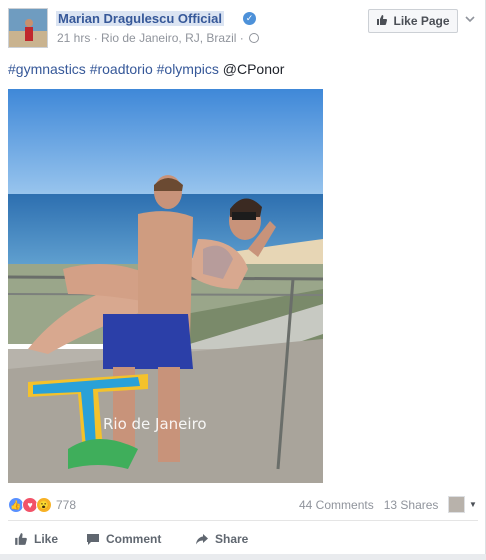 The image size is (486, 560). What do you see at coordinates (456, 504) in the screenshot?
I see `viewer-avatar` at bounding box center [456, 504].